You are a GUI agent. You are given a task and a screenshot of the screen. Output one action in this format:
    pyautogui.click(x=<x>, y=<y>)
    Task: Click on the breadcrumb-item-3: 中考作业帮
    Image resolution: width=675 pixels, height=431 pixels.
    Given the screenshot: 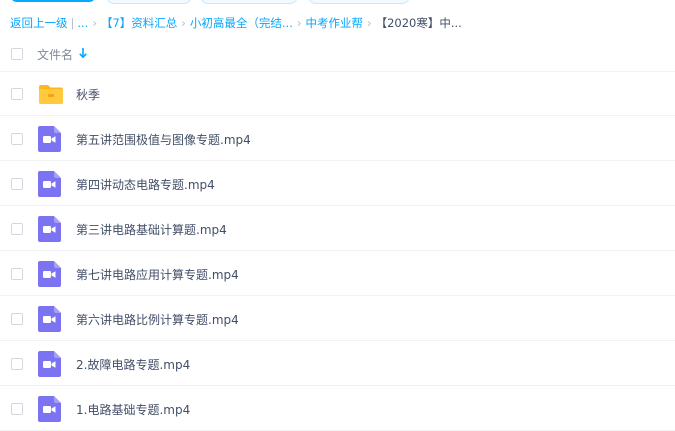 What is the action you would take?
    pyautogui.click(x=334, y=23)
    